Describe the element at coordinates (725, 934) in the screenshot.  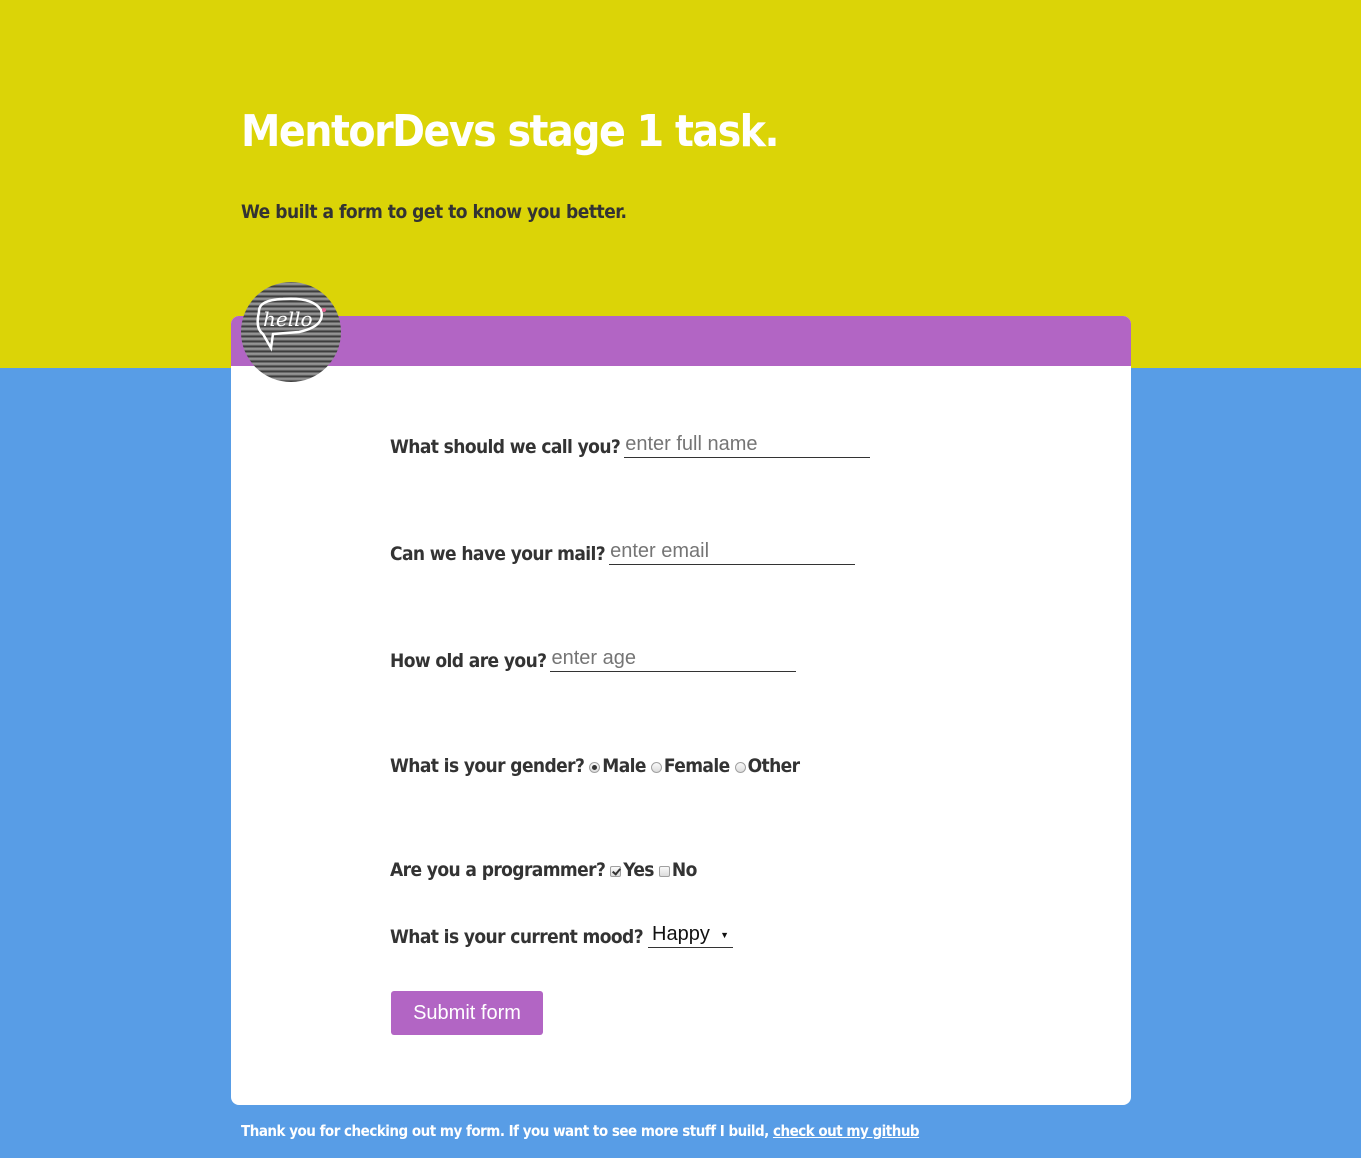
I see `dropdown-arrow-icon: ▼` at that location.